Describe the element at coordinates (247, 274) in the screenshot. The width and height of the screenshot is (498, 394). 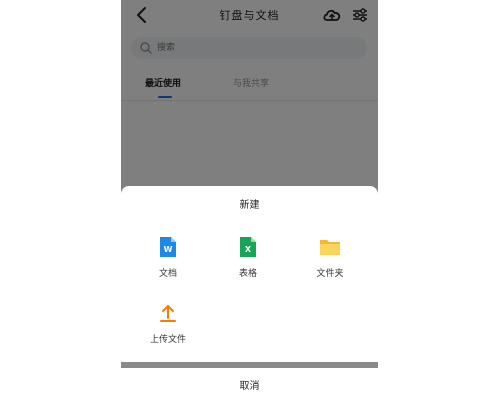
I see `new-sheet-label: 表格` at that location.